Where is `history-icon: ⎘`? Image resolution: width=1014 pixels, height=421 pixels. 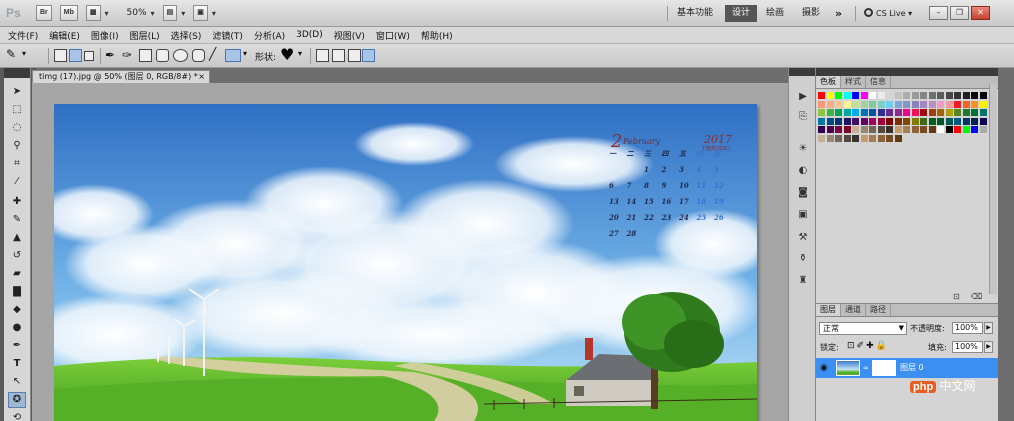
history-icon: ⎘ is located at coordinates (803, 116).